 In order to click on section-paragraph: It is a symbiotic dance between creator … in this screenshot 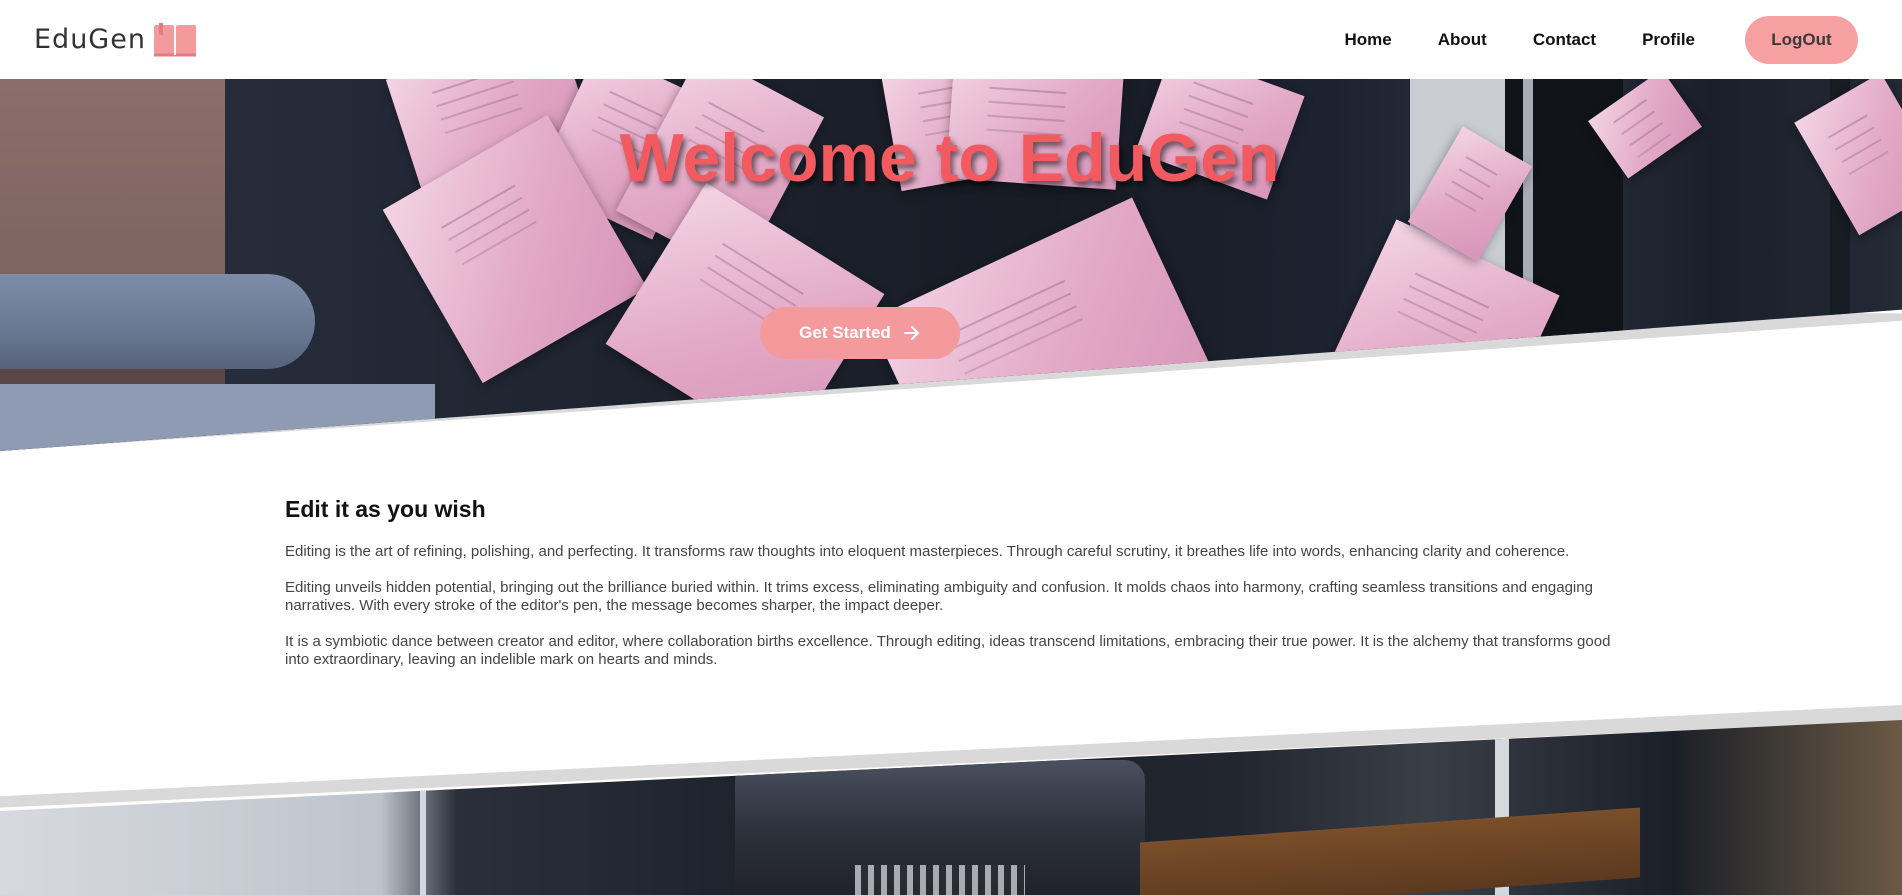, I will do `click(948, 650)`.